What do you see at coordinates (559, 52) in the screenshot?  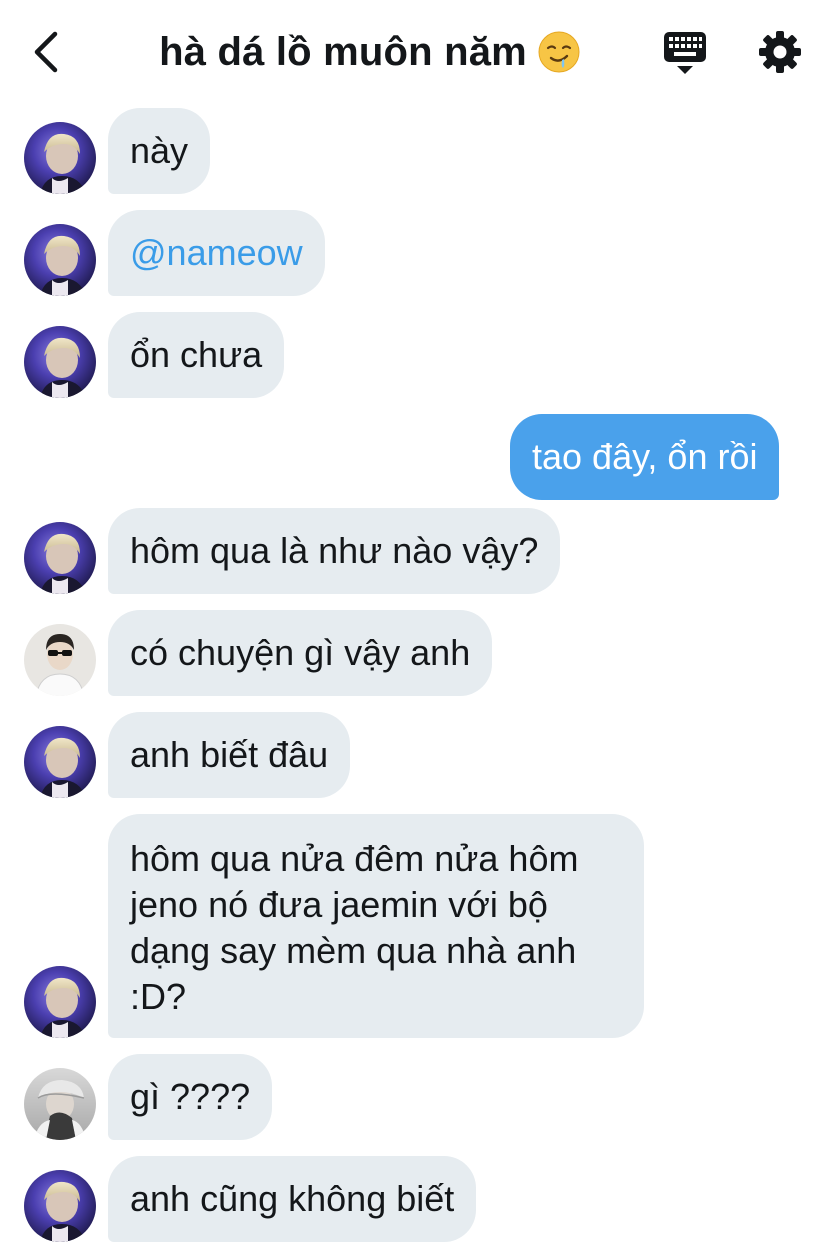 I see `drooling-face-emoji-icon` at bounding box center [559, 52].